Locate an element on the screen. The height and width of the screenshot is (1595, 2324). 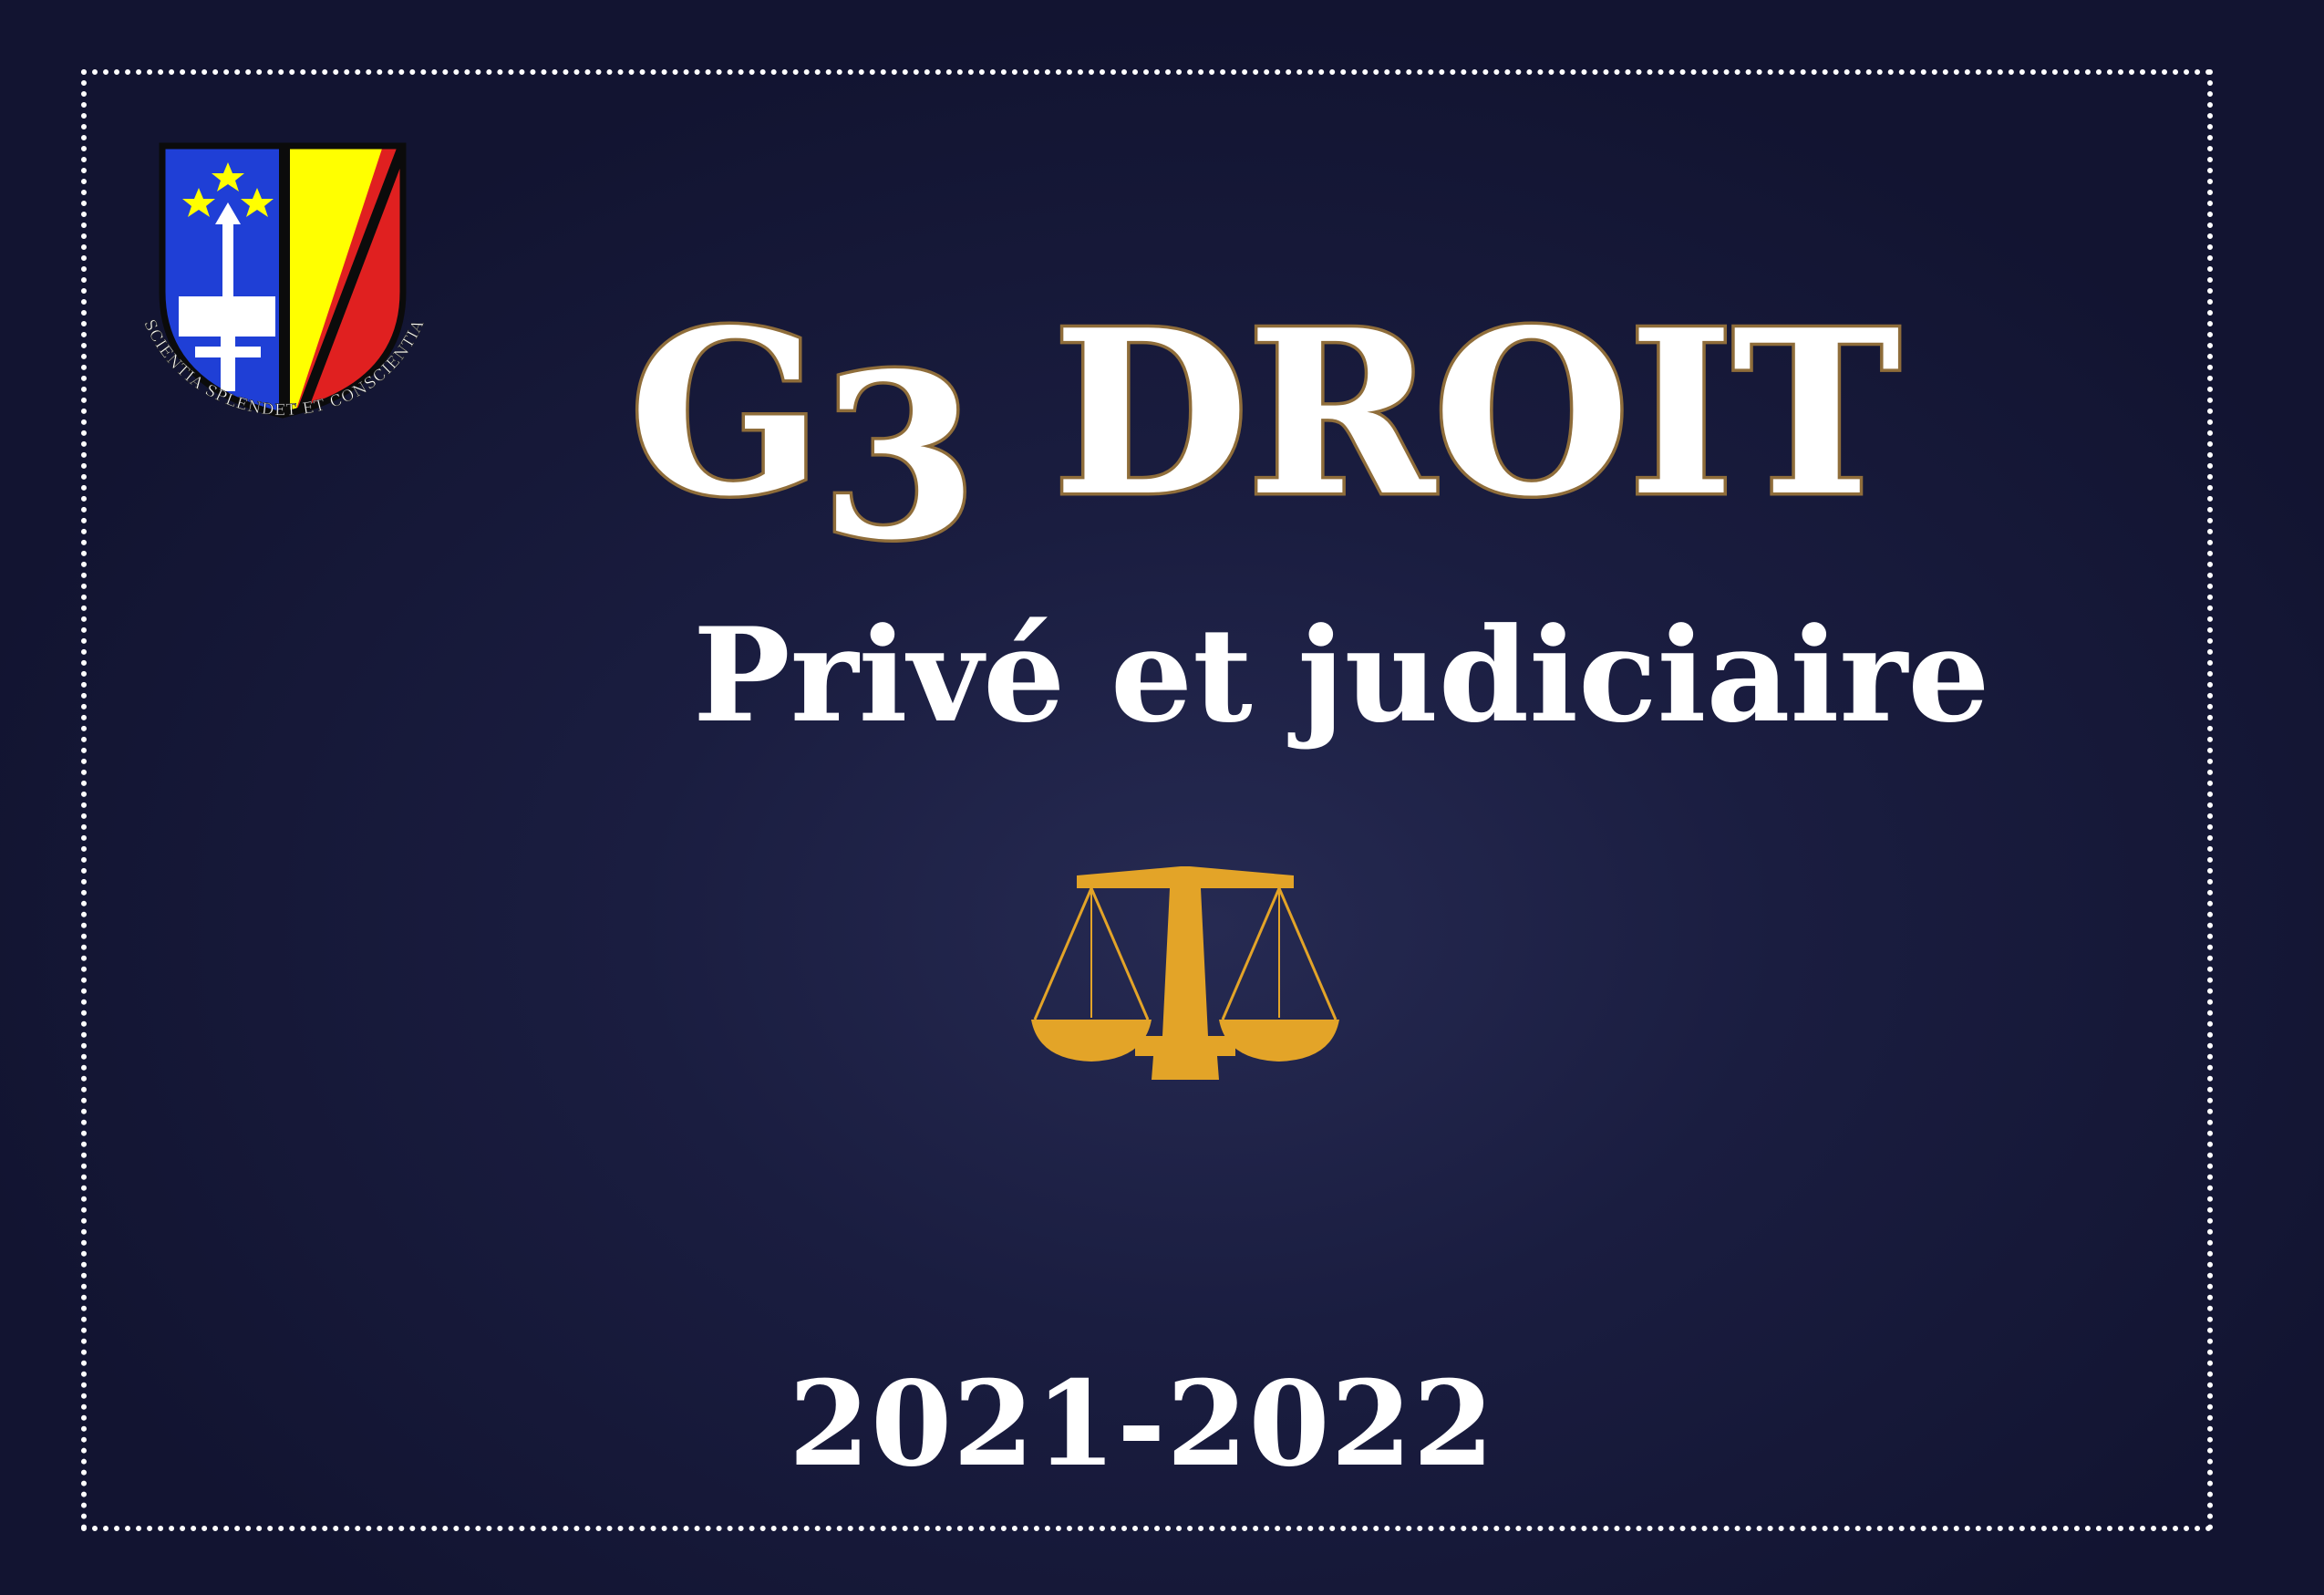
scales-of-justice-icon is located at coordinates (1185, 976).